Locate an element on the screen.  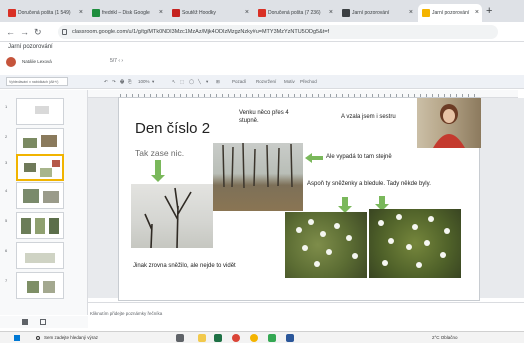
text-a-vzala: A vzala jsem i sestru is located at coordinates (368, 117).